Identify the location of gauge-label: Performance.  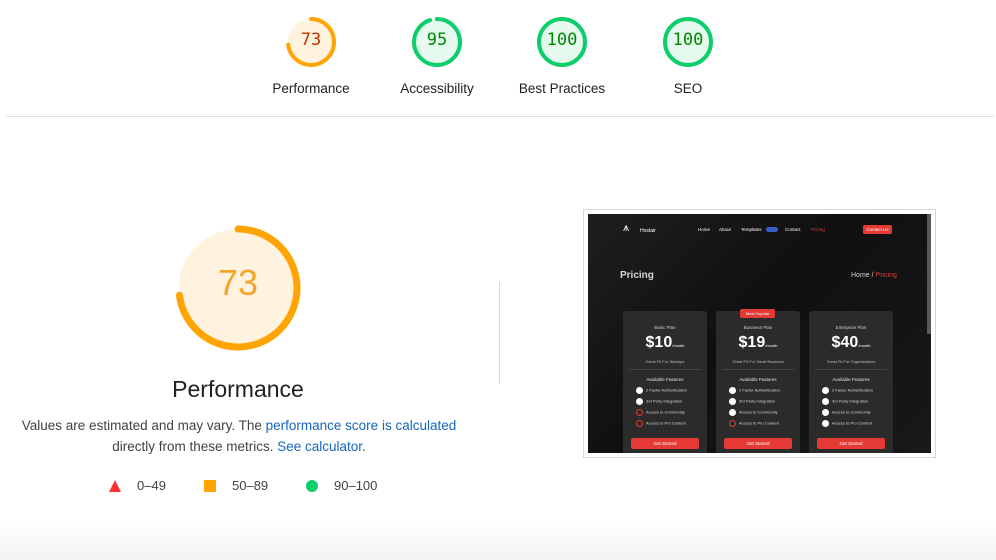
(311, 88).